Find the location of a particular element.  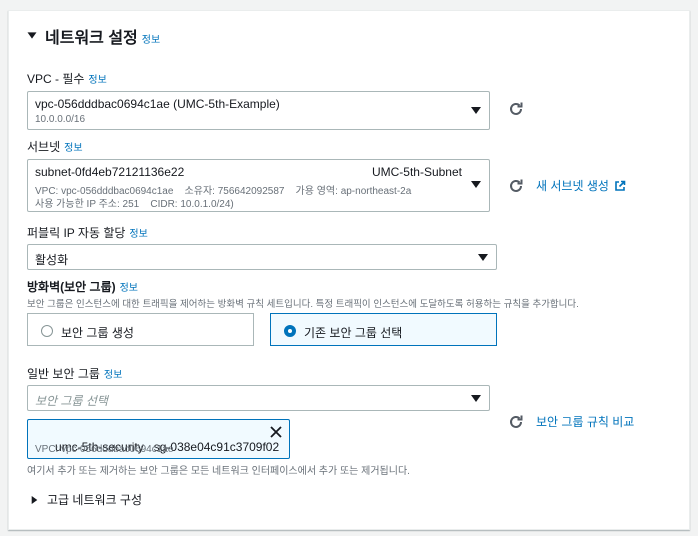

section-header: 네트워크 설정 정보 is located at coordinates (102, 36).